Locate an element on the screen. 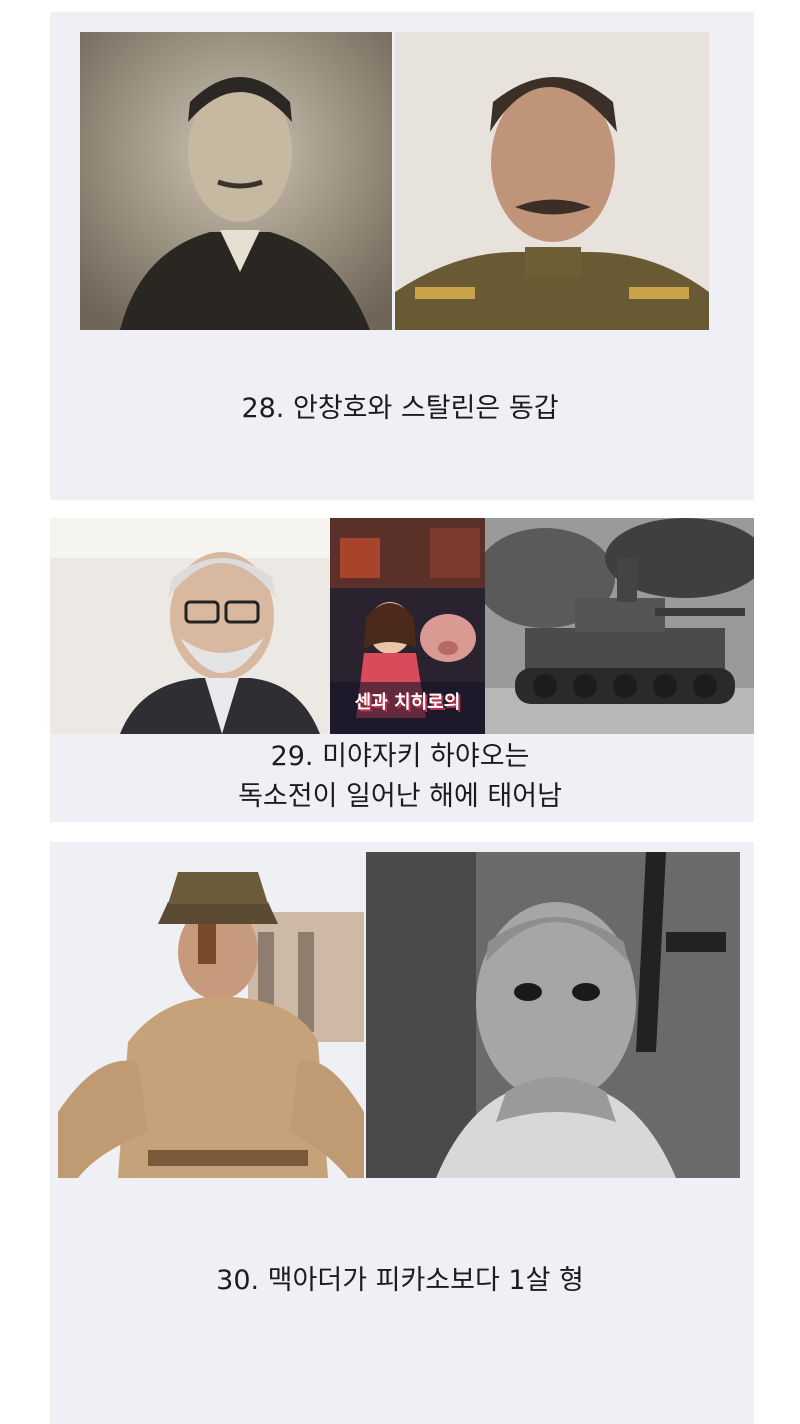  picasso-photo is located at coordinates (553, 1015).